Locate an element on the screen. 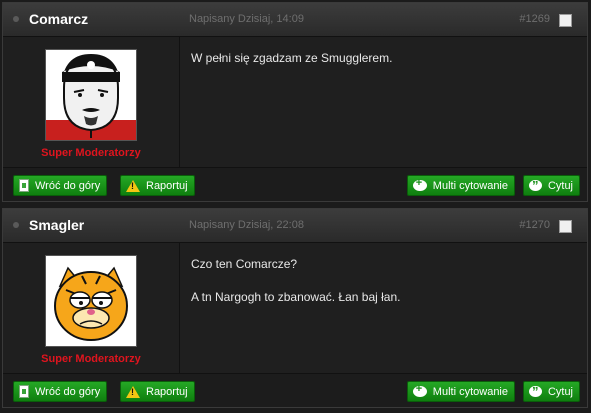 The width and height of the screenshot is (591, 413). author-name: Smagler is located at coordinates (56, 225).